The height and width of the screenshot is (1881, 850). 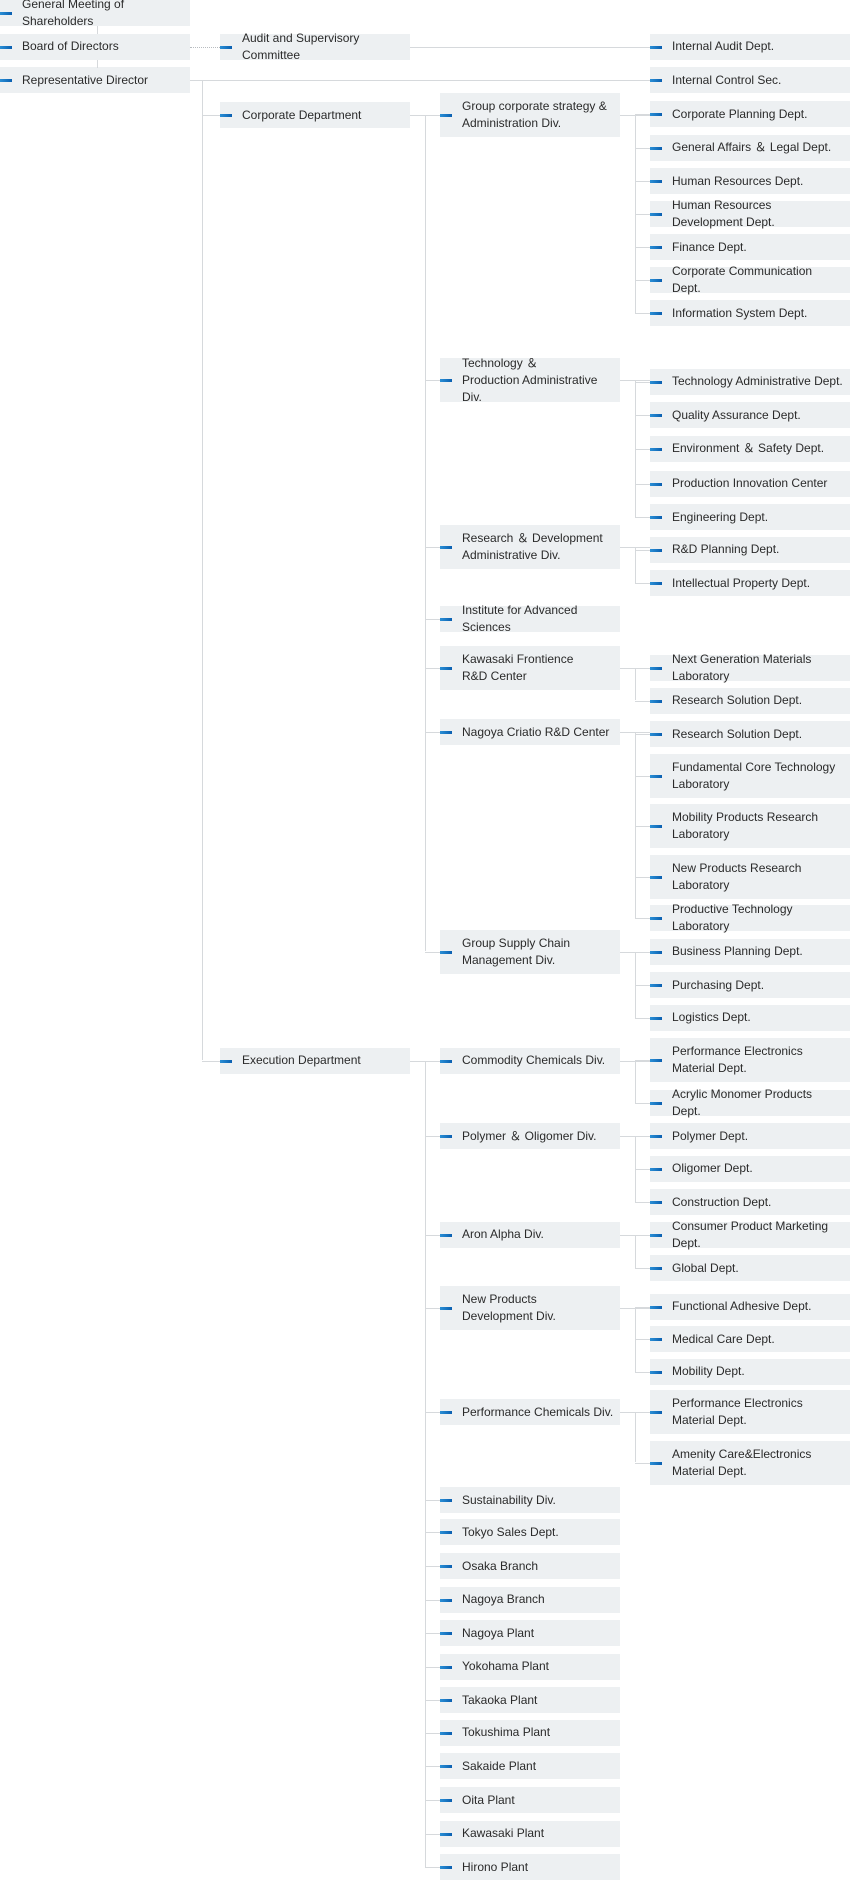 What do you see at coordinates (726, 549) in the screenshot?
I see `box-label: R&D Planning Dept.` at bounding box center [726, 549].